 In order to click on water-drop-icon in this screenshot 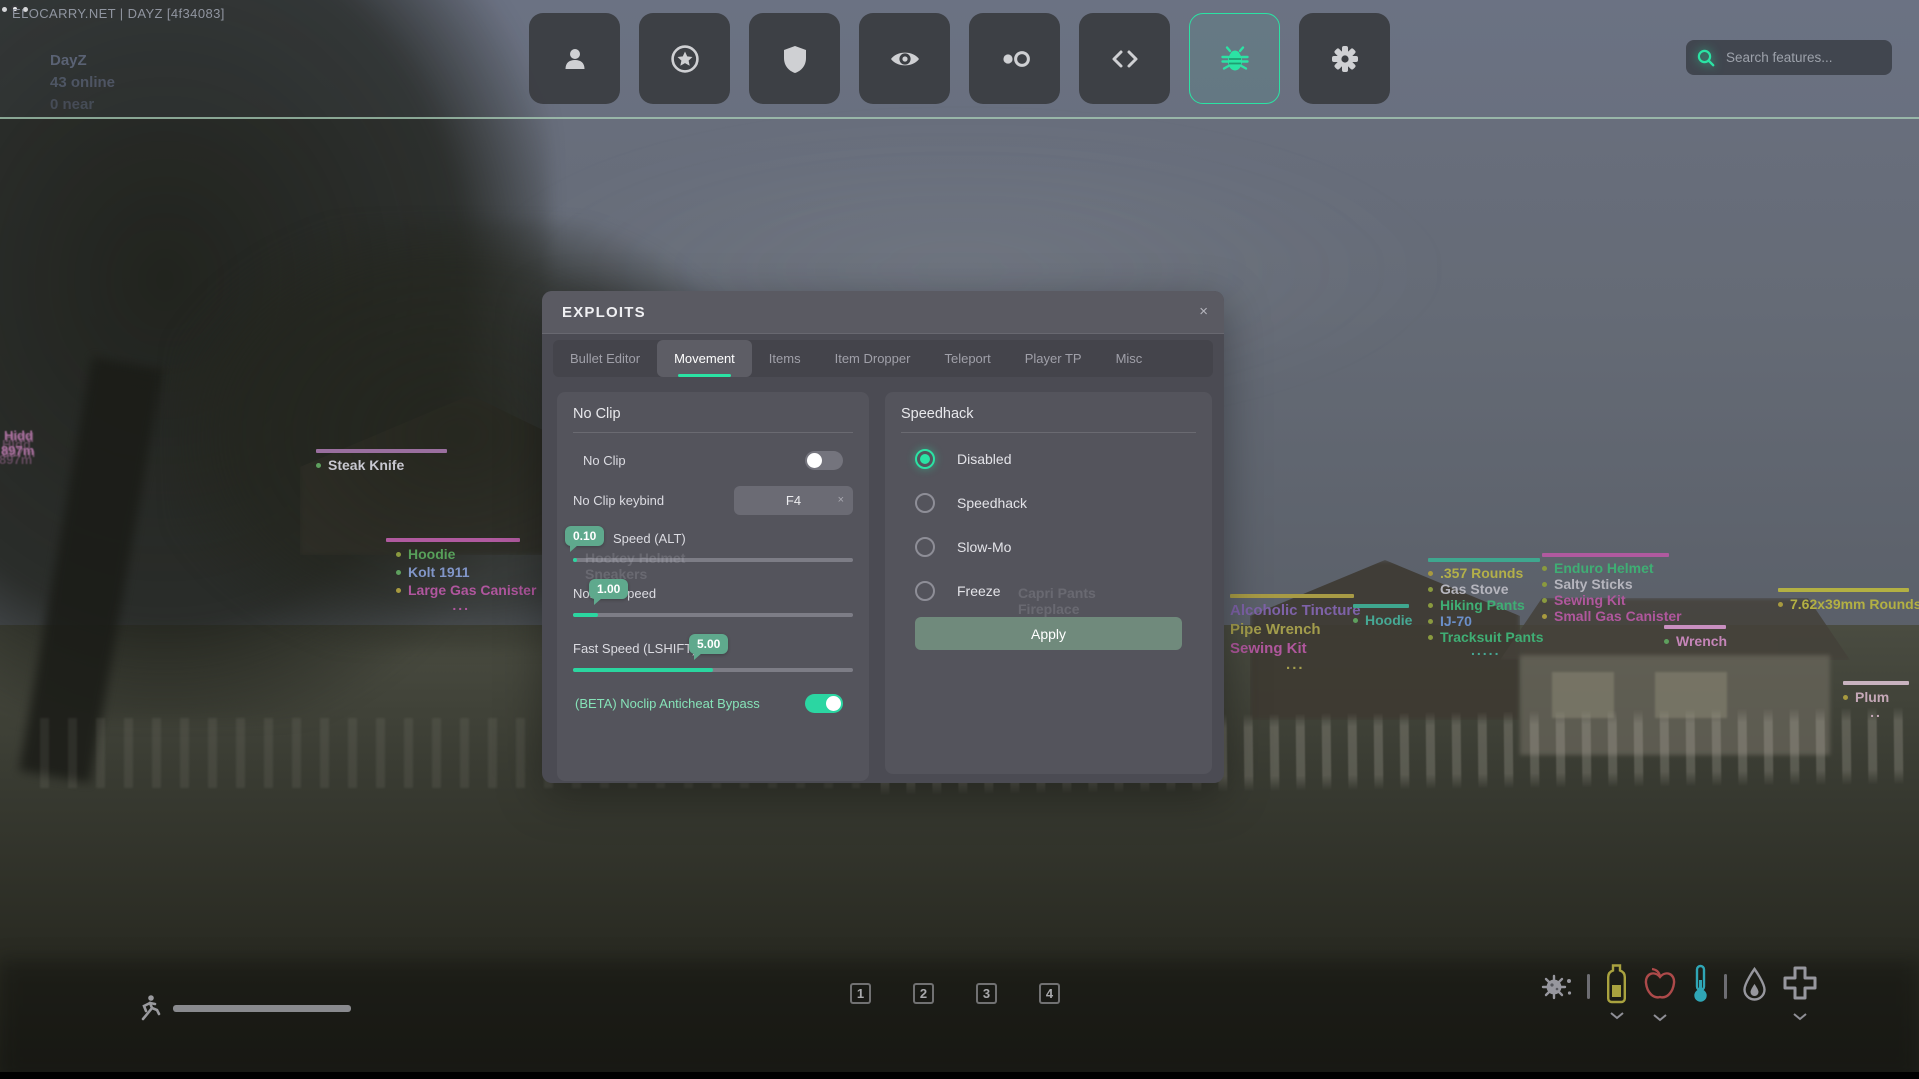, I will do `click(1754, 986)`.